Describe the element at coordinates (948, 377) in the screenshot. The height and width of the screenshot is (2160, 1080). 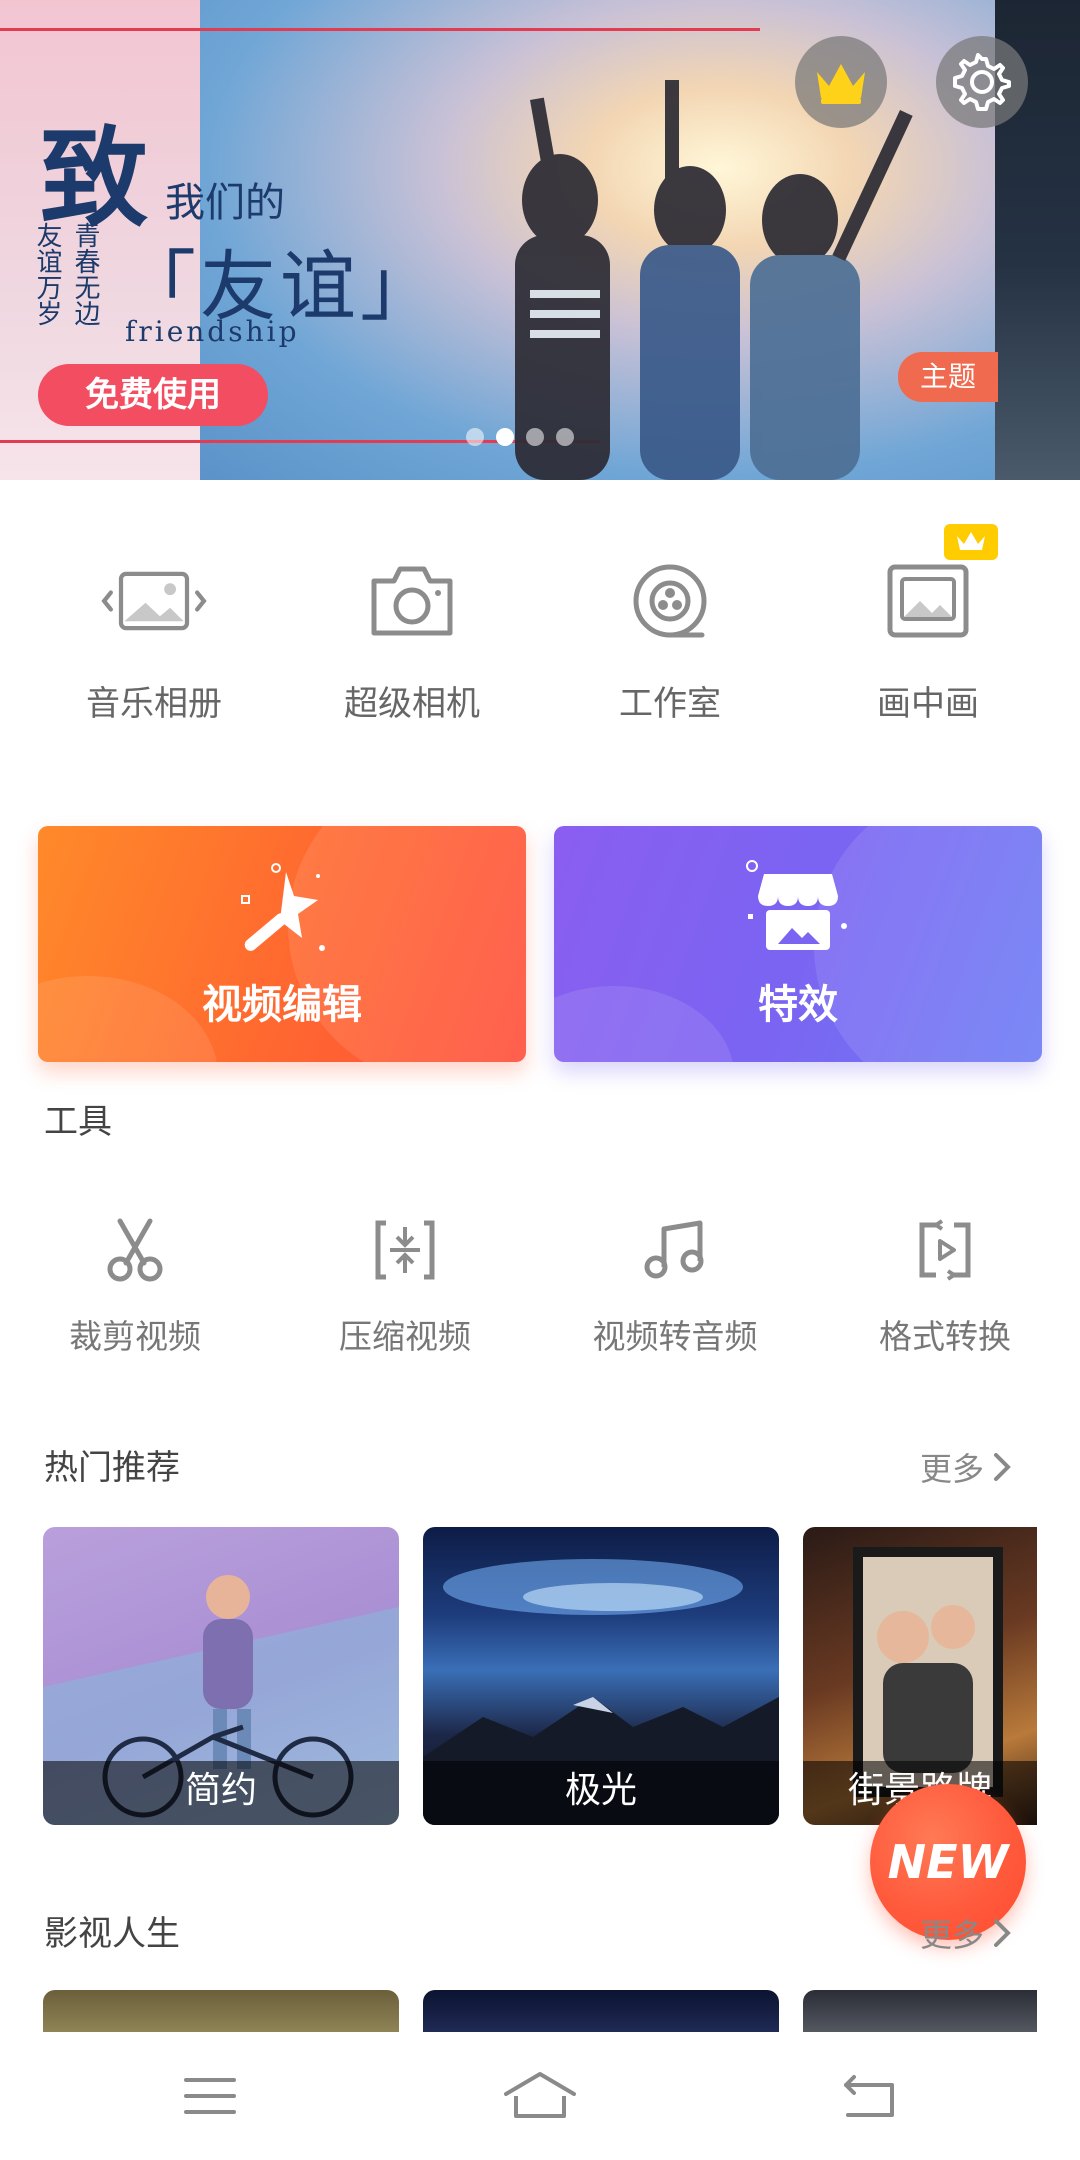
I see `theme-tag: 主题` at that location.